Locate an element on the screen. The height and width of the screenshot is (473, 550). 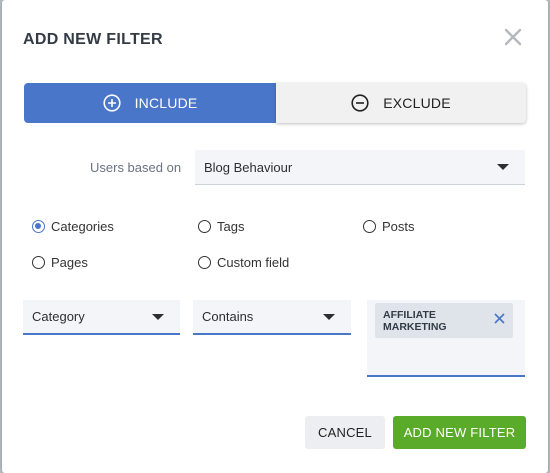
close-icon is located at coordinates (513, 37).